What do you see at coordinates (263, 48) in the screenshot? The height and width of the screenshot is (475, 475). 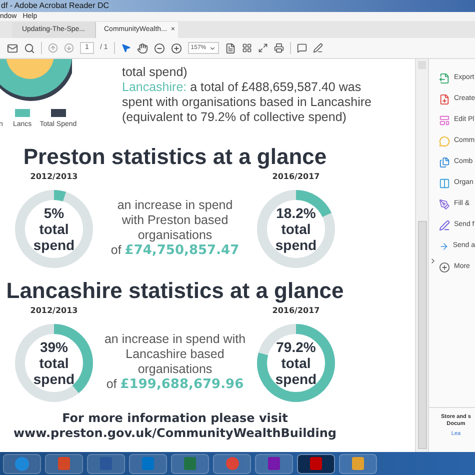 I see `fullscreen-icon` at bounding box center [263, 48].